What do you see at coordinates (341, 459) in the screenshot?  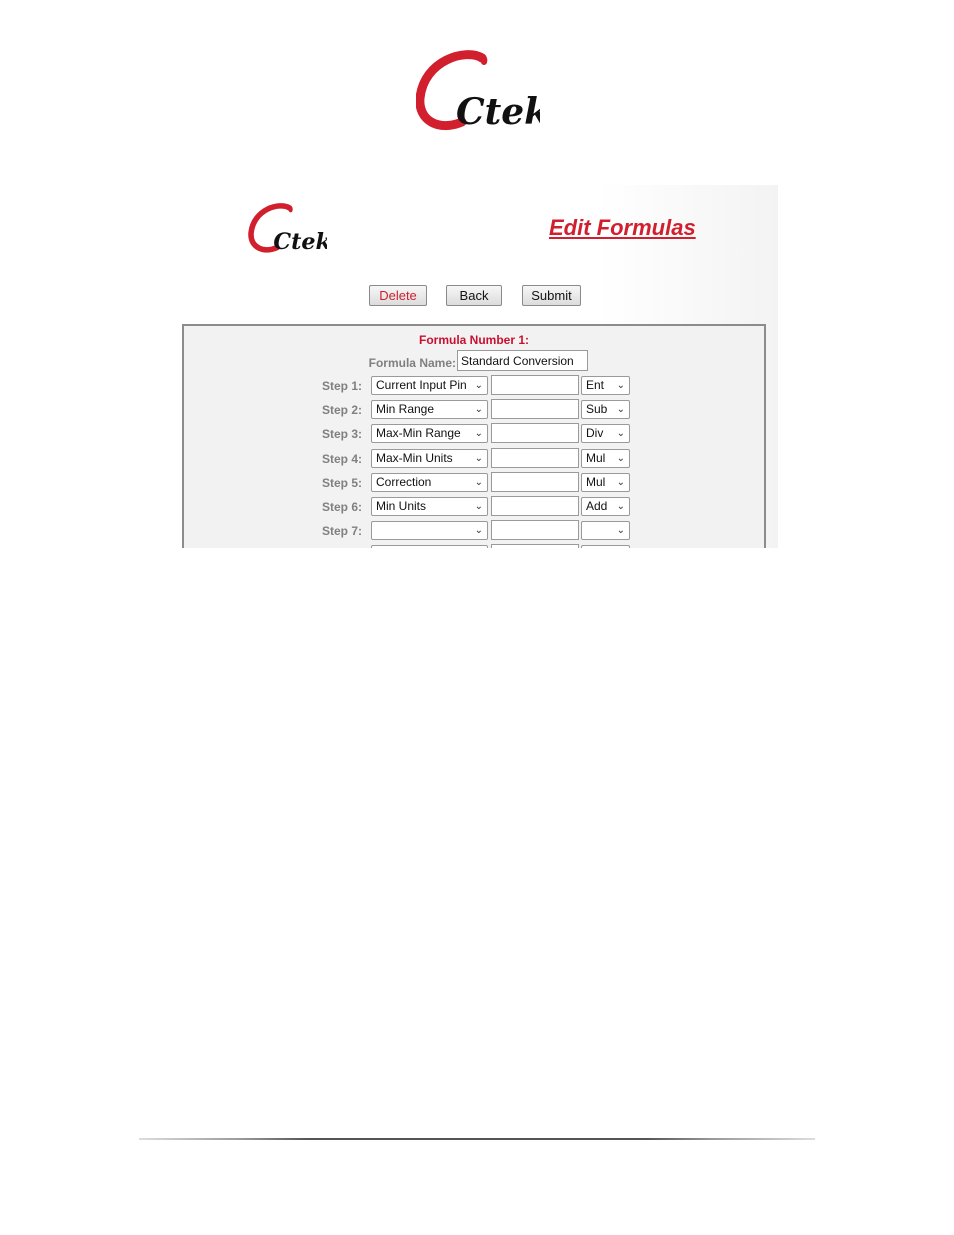 I see `step-label: Step 4:` at bounding box center [341, 459].